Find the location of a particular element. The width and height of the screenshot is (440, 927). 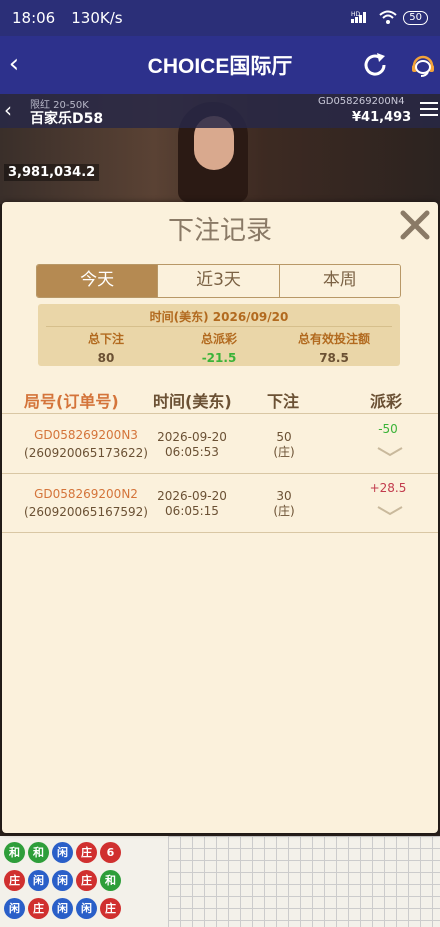

table-info-bar: ‹ 限红 20-50K 百家乐D58 GD058269200N4 ¥41,493 is located at coordinates (220, 111).